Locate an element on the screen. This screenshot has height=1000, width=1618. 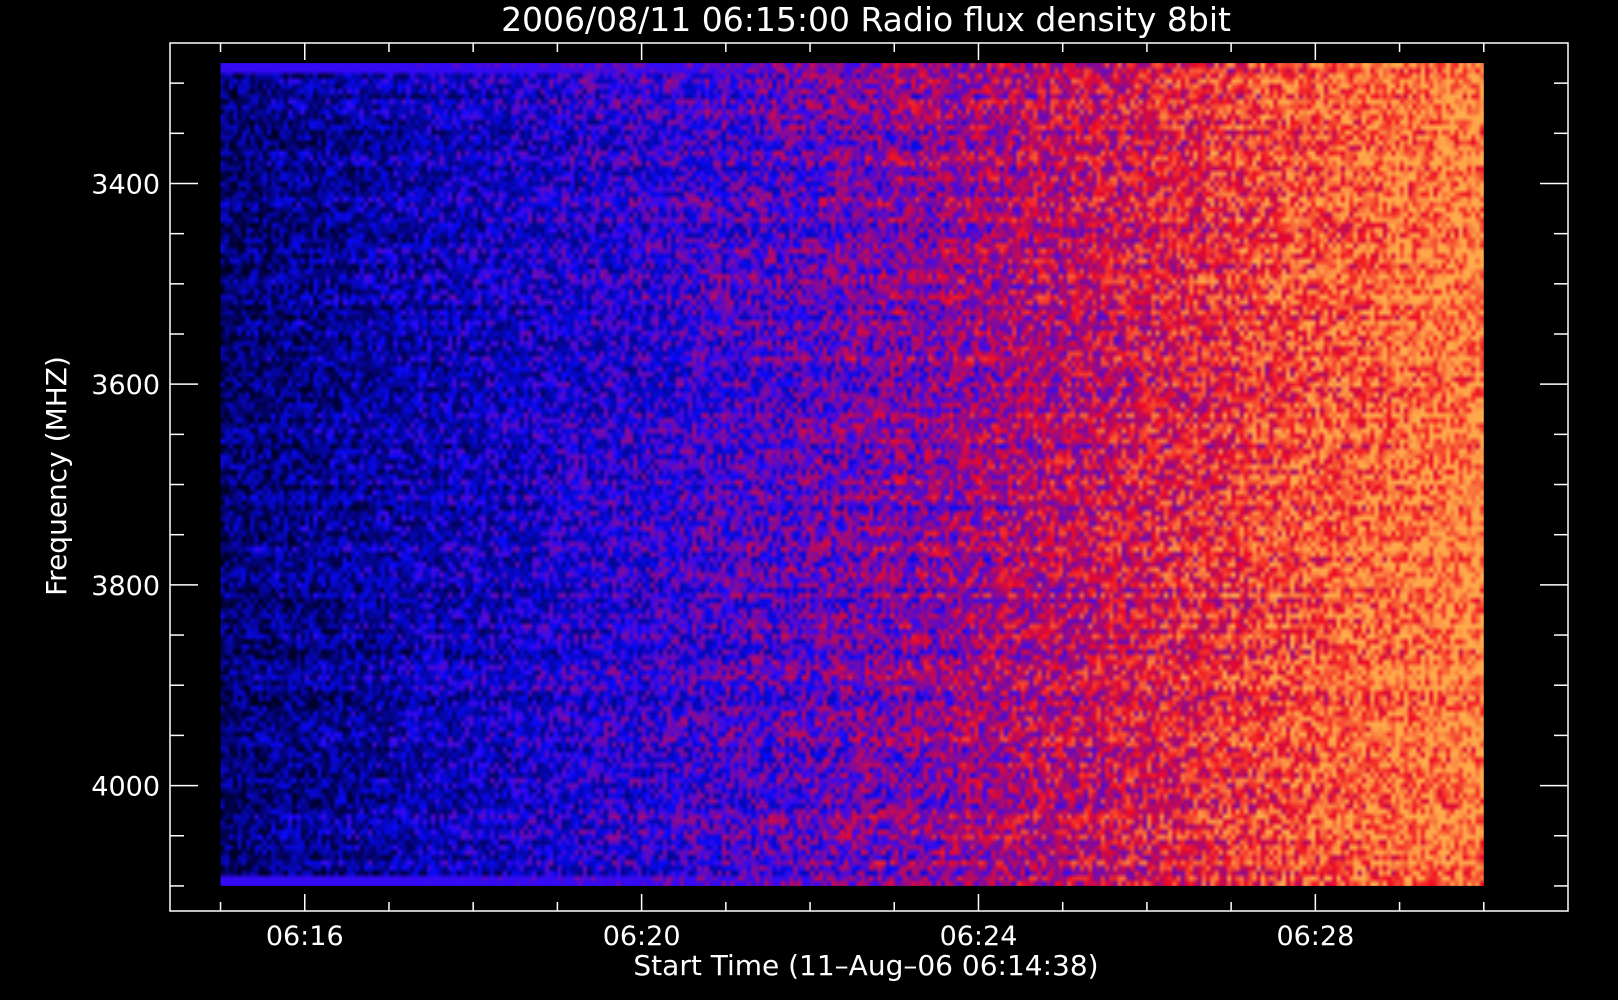
x-tick-label: 06:20 is located at coordinates (642, 936).